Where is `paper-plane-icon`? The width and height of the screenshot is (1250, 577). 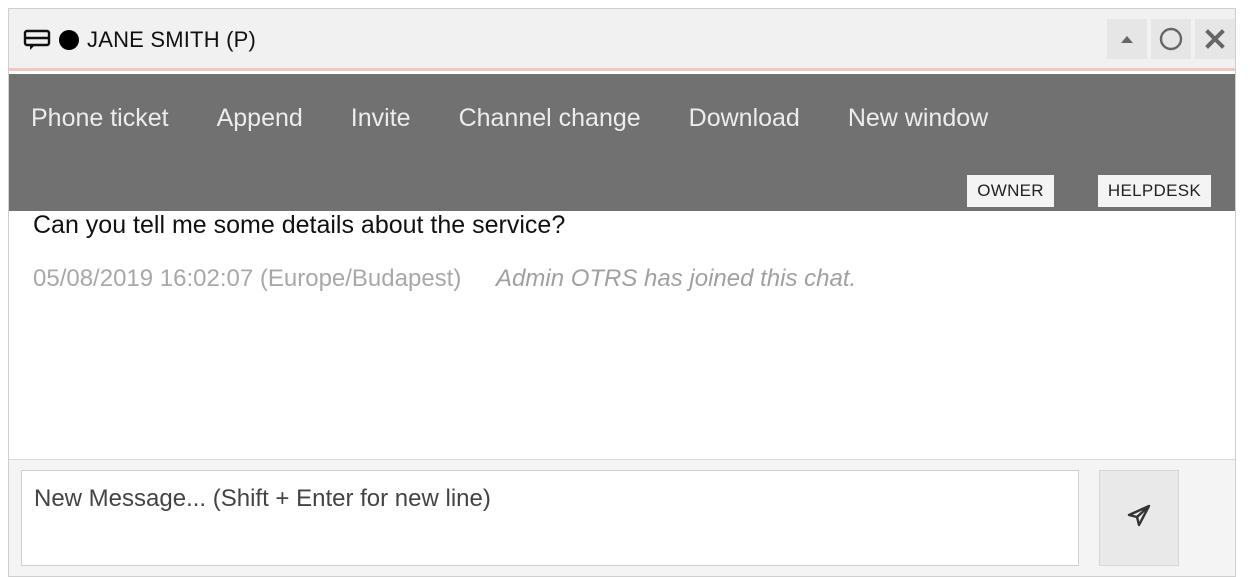
paper-plane-icon is located at coordinates (1139, 518).